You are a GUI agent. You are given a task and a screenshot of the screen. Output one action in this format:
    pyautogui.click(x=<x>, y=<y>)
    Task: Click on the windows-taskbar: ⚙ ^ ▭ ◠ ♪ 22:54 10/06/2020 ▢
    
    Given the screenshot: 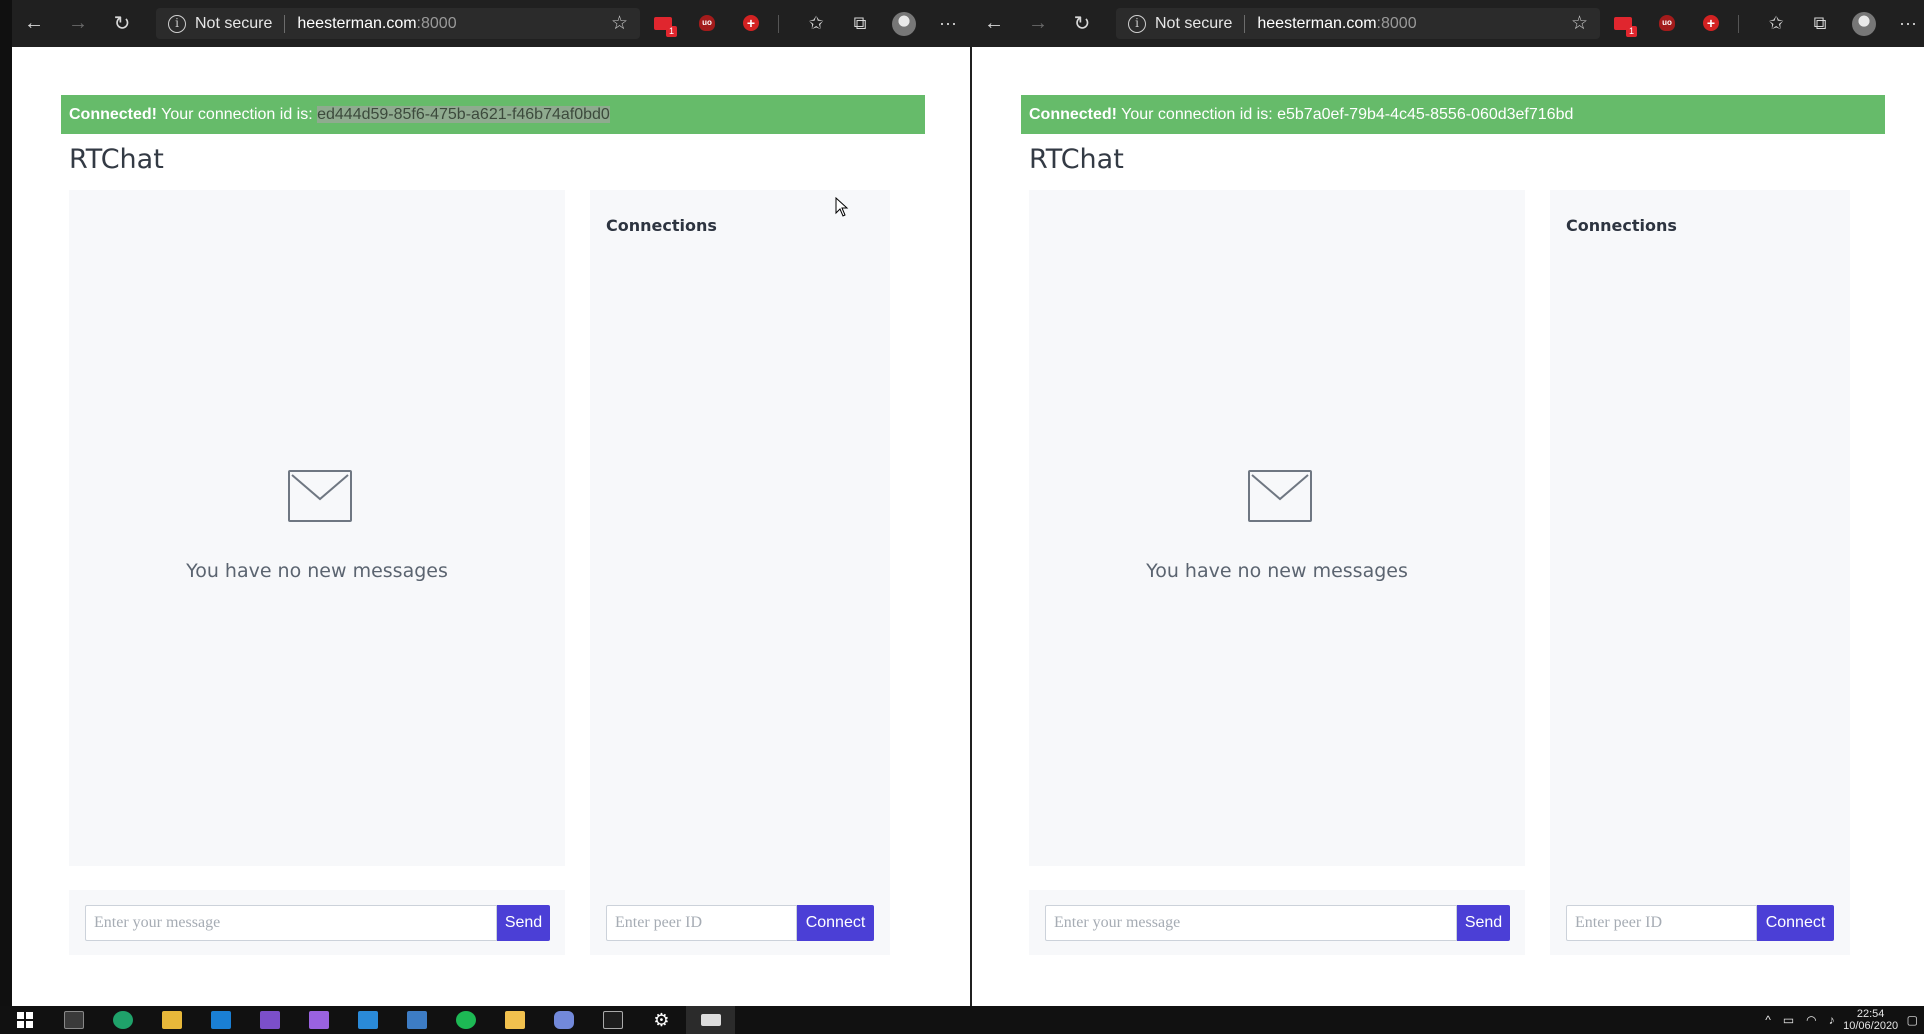 What is the action you would take?
    pyautogui.click(x=962, y=1020)
    